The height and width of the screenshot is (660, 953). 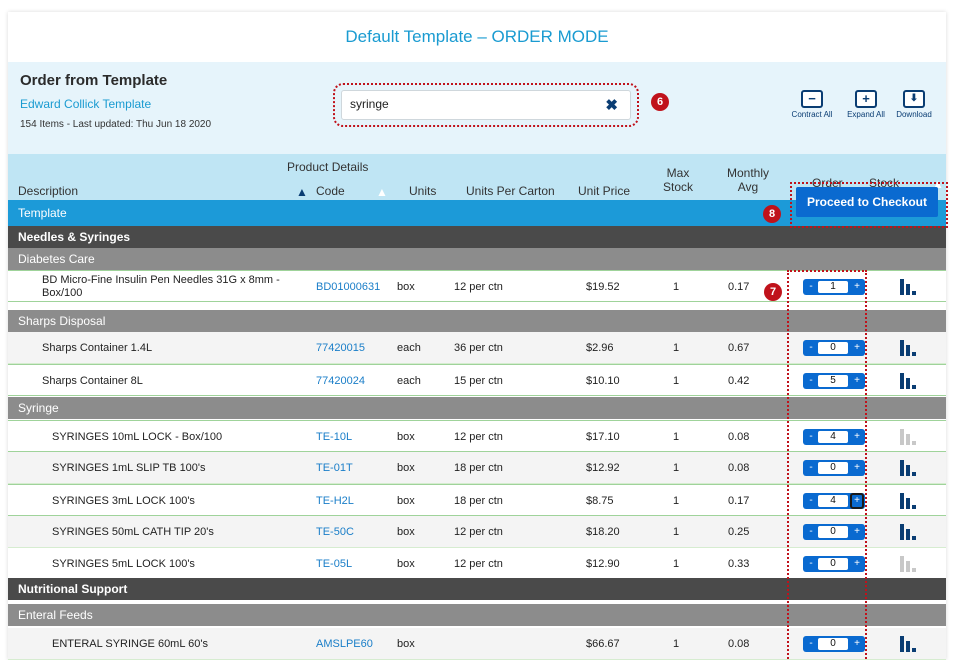 What do you see at coordinates (328, 167) in the screenshot?
I see `product-details-header: Product Details` at bounding box center [328, 167].